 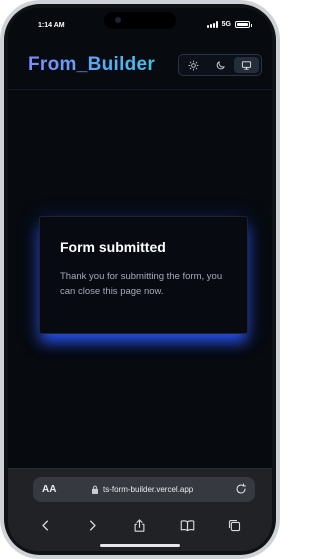 I want to click on text-size-button: AA, so click(x=49, y=489).